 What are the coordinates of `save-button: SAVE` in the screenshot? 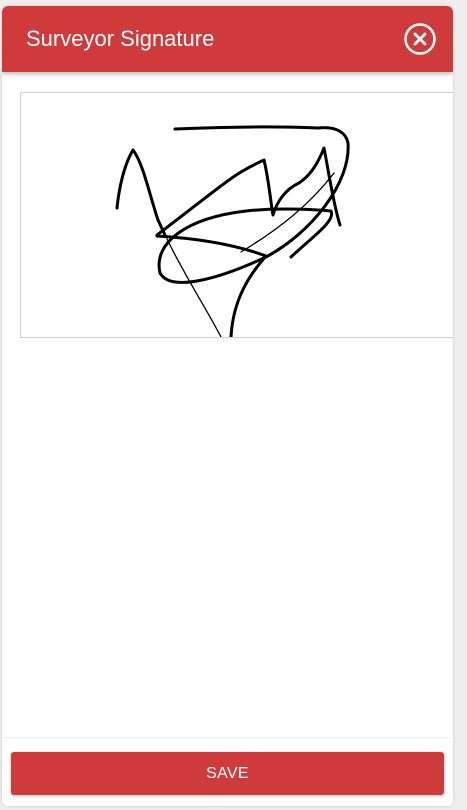 It's located at (227, 773).